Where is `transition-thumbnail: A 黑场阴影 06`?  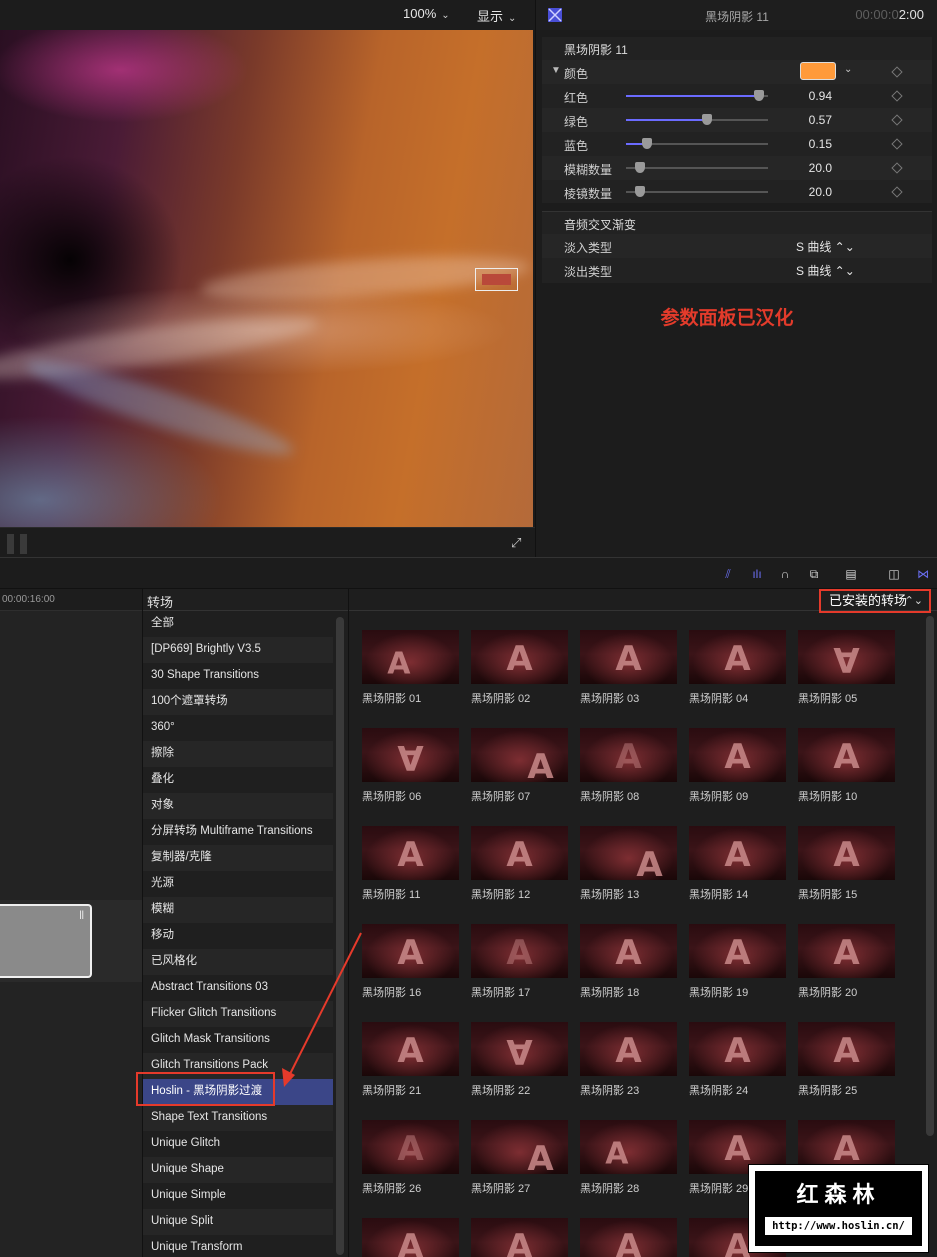
transition-thumbnail: A 黑场阴影 06 is located at coordinates (411, 767).